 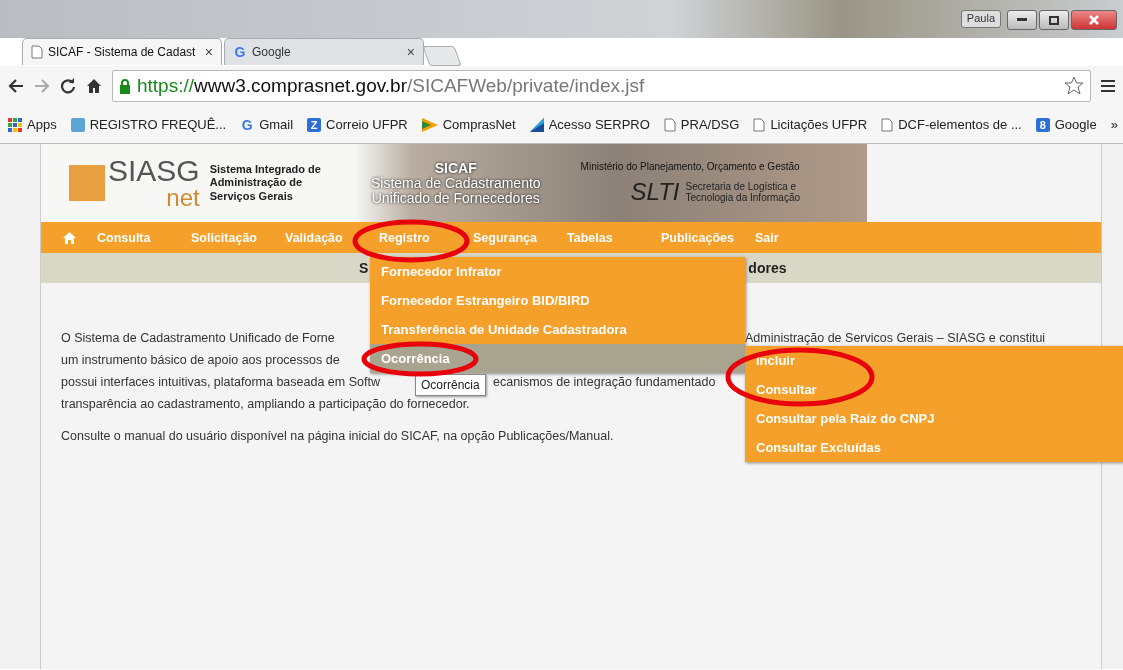 What do you see at coordinates (1042, 124) in the screenshot?
I see `letter-square-icon: 8` at bounding box center [1042, 124].